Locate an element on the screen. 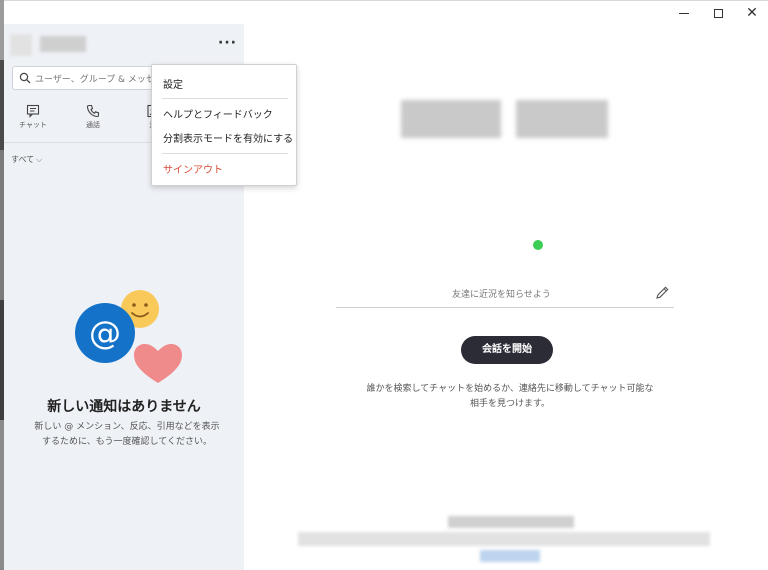 This screenshot has height=570, width=768. close-button: ✕ is located at coordinates (752, 13).